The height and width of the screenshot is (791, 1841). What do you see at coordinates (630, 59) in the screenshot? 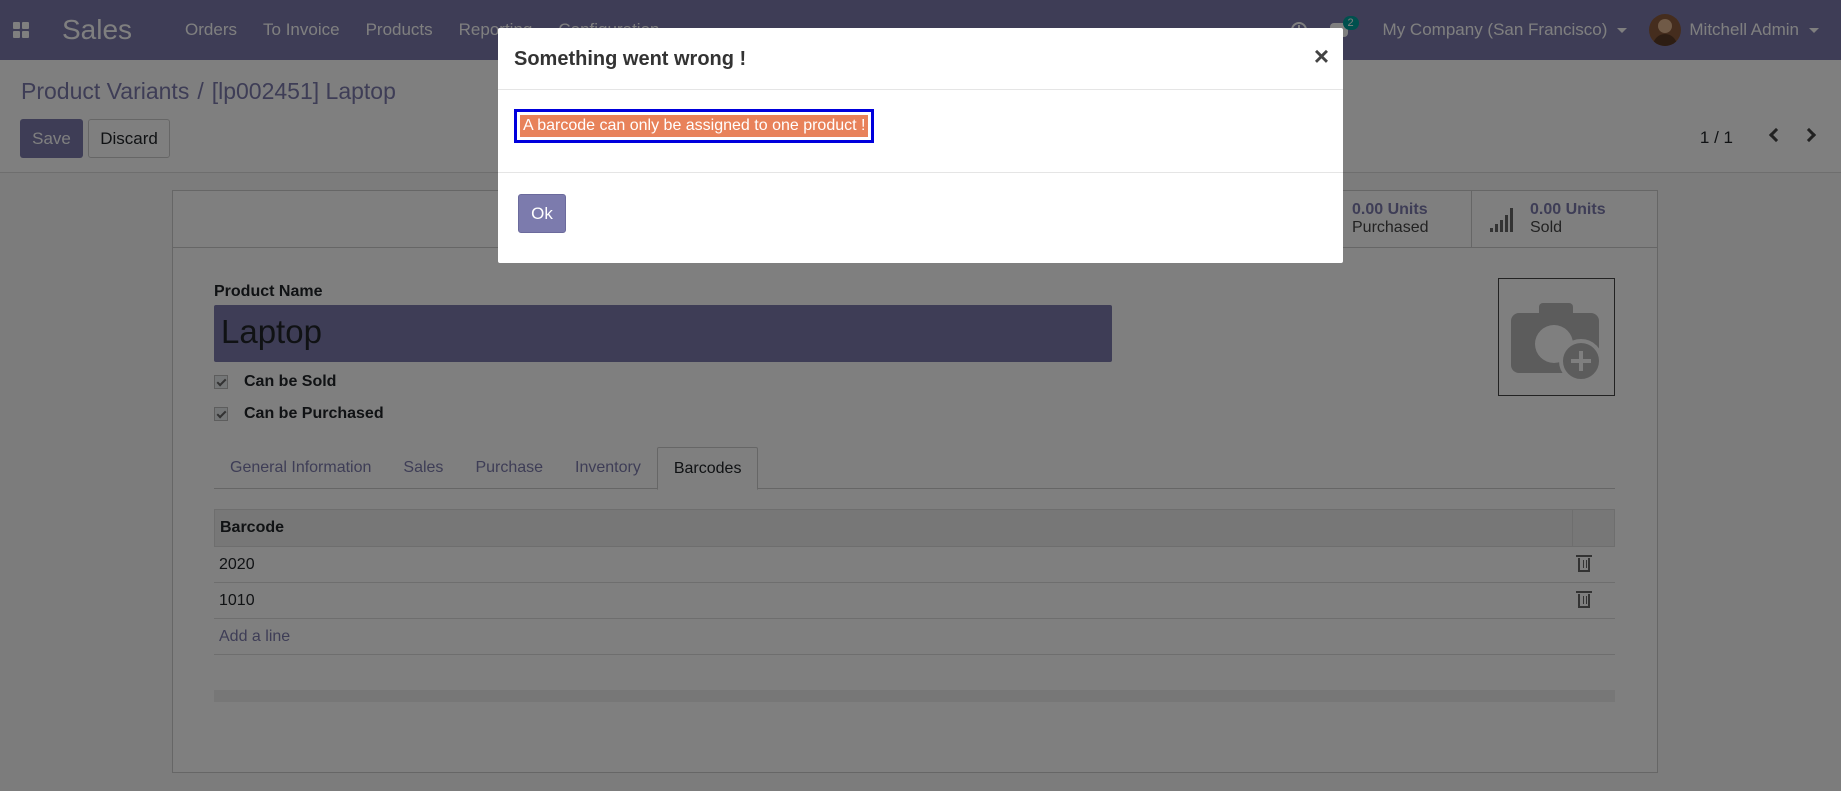
I see `dialog-title: Something went wrong !` at bounding box center [630, 59].